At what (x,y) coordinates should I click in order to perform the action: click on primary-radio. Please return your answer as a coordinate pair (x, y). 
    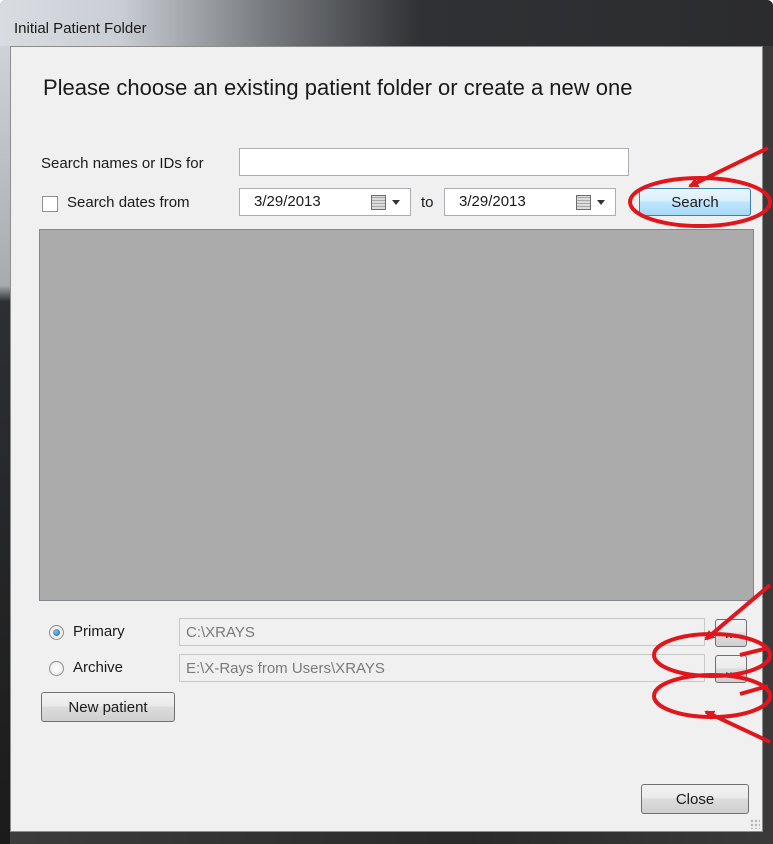
    Looking at the image, I should click on (56, 632).